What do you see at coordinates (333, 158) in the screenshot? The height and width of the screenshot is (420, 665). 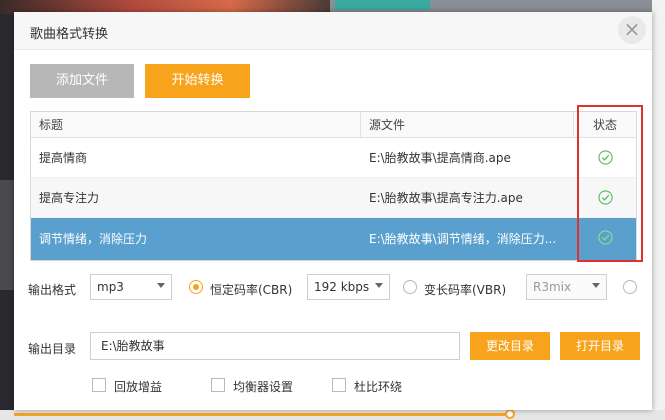 I see `table-row: 提高情商 E:\胎教故事\提高情商.ape` at bounding box center [333, 158].